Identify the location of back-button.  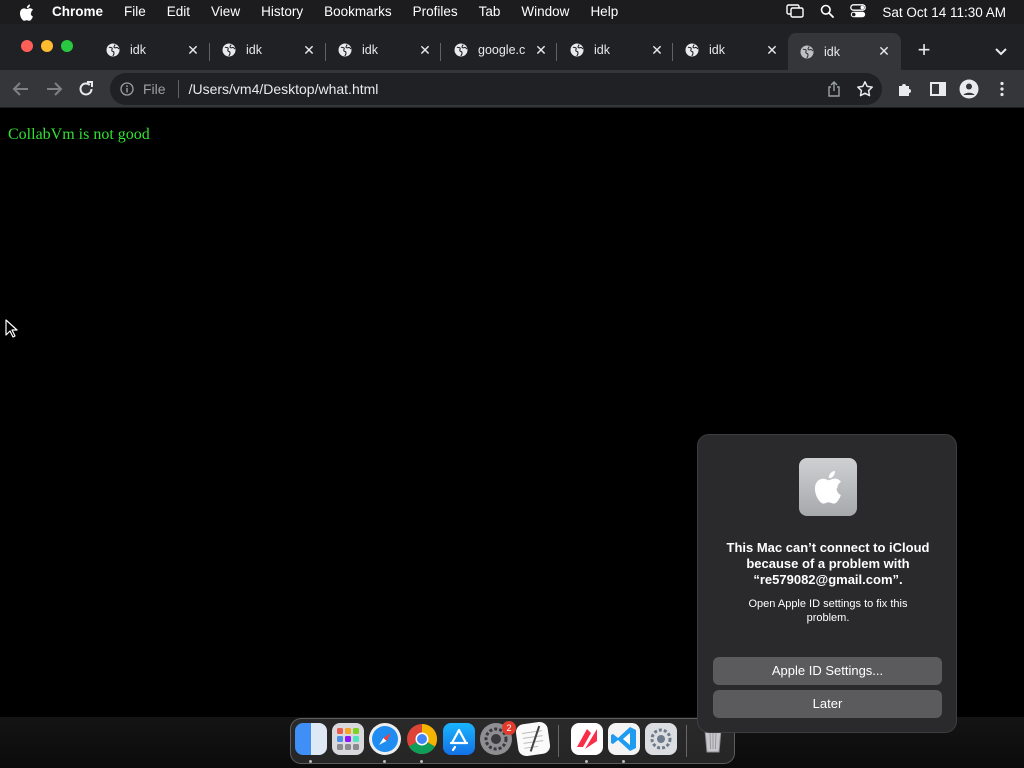
(21, 89).